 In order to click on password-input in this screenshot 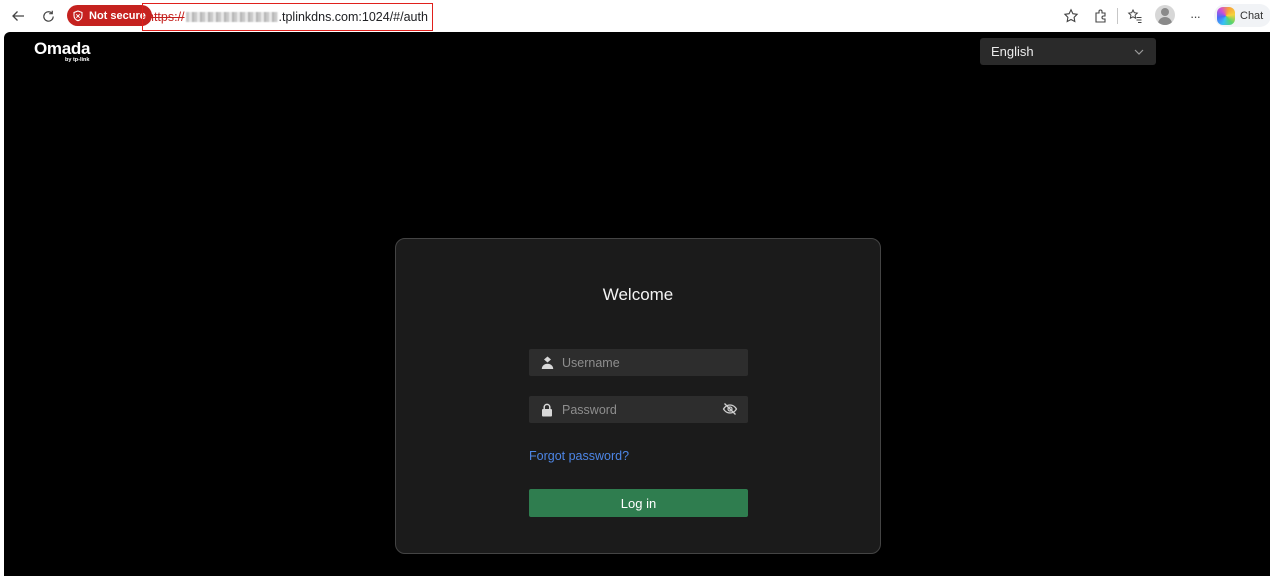, I will do `click(637, 409)`.